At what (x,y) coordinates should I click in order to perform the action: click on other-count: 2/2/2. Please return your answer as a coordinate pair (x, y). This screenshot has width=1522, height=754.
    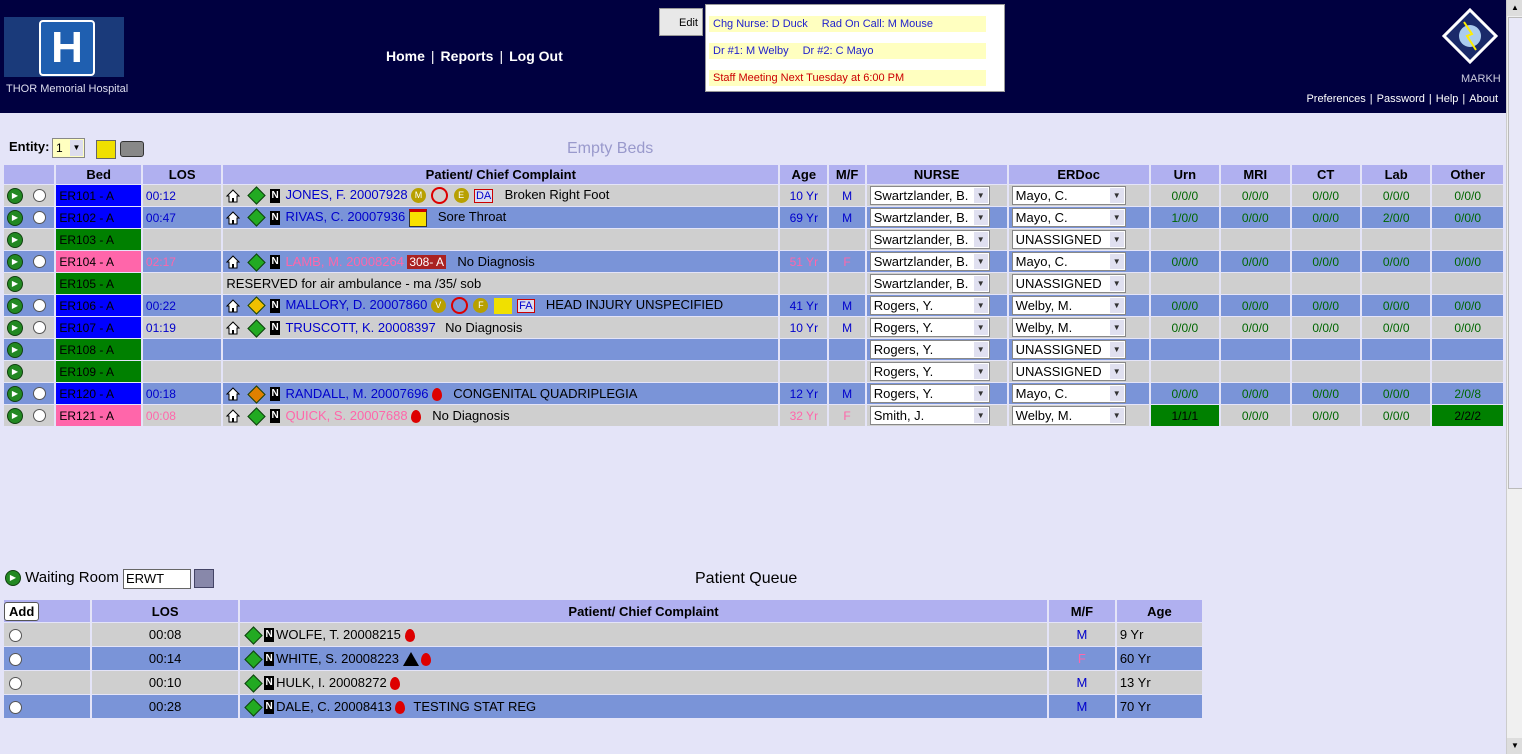
    Looking at the image, I should click on (1467, 415).